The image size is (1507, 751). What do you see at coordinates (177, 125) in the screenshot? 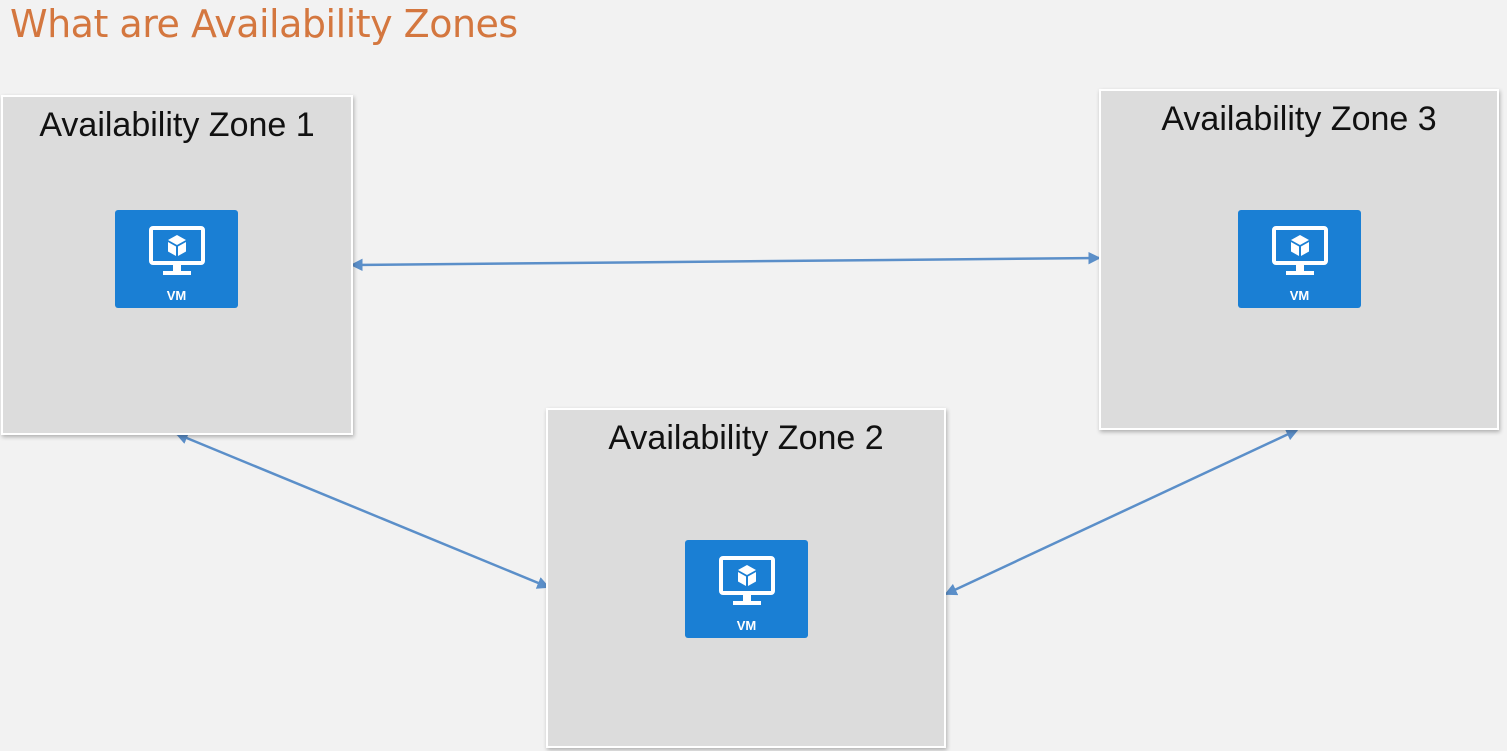
I see `zone-label: Availability Zone 1` at bounding box center [177, 125].